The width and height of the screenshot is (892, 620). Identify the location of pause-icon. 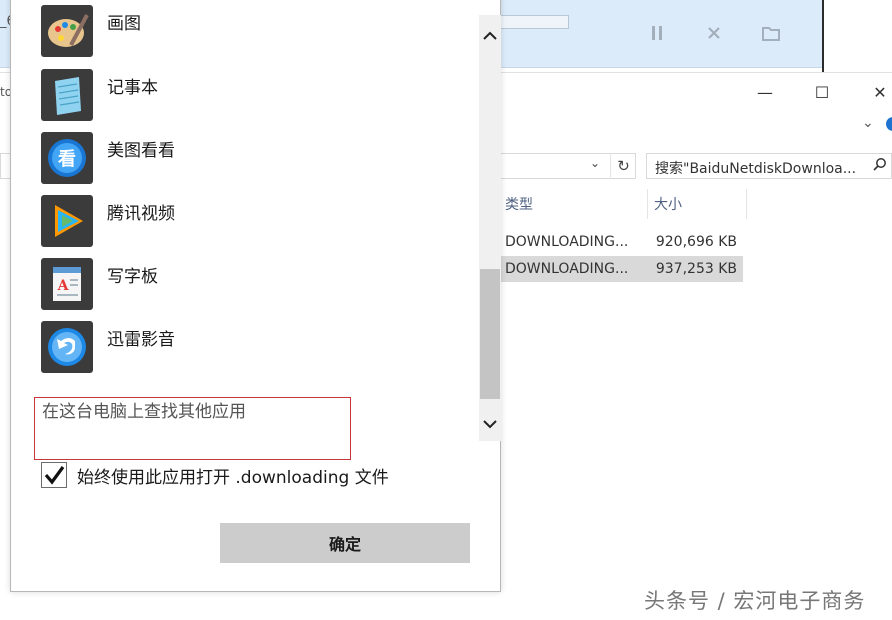
(657, 33).